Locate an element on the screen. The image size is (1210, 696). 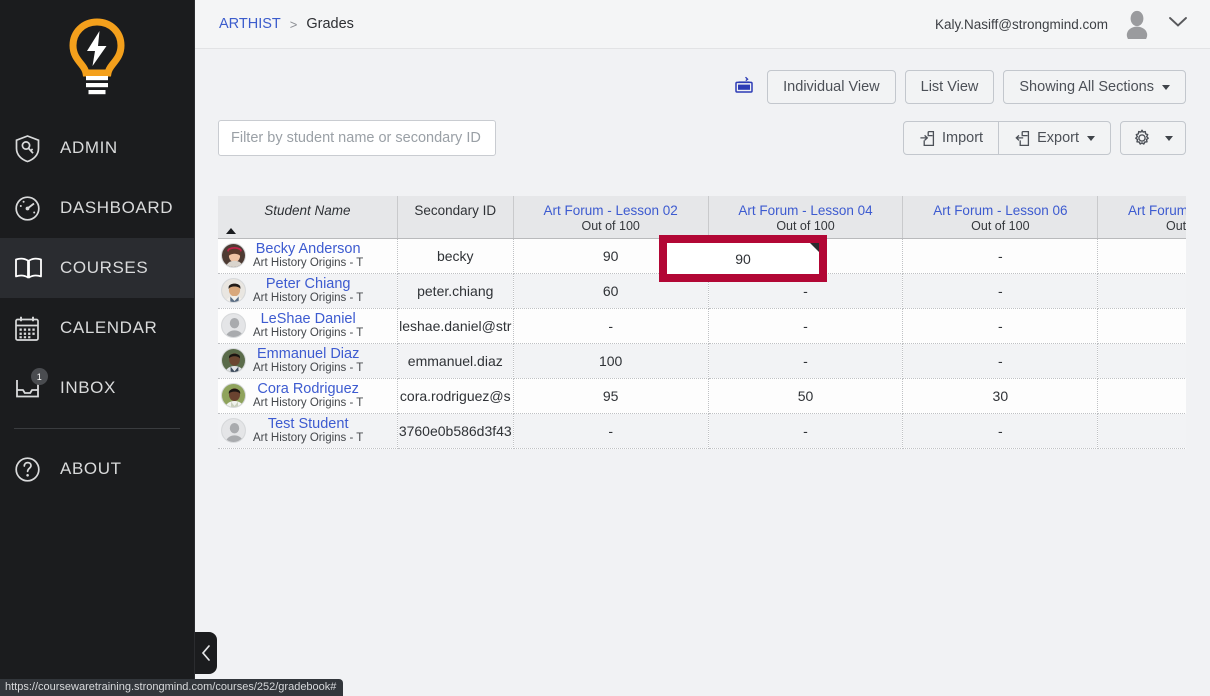
grade-cell: 30 is located at coordinates (1000, 396).